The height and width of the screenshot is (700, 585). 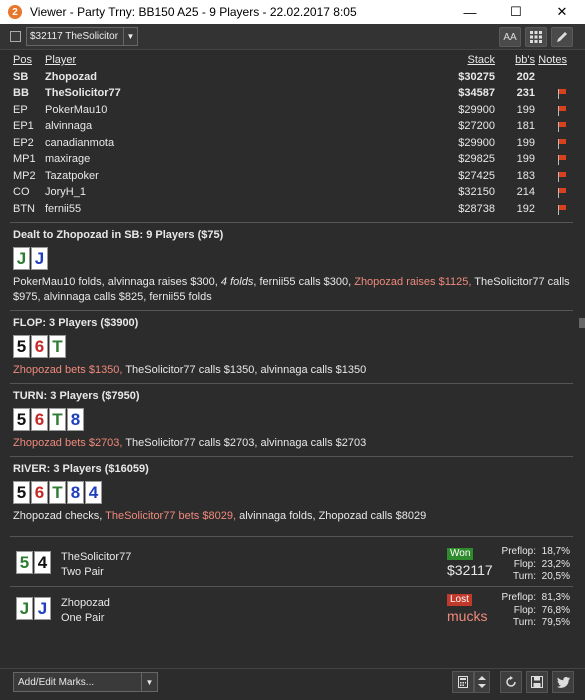 I want to click on player-stack: $29825, so click(x=476, y=159).